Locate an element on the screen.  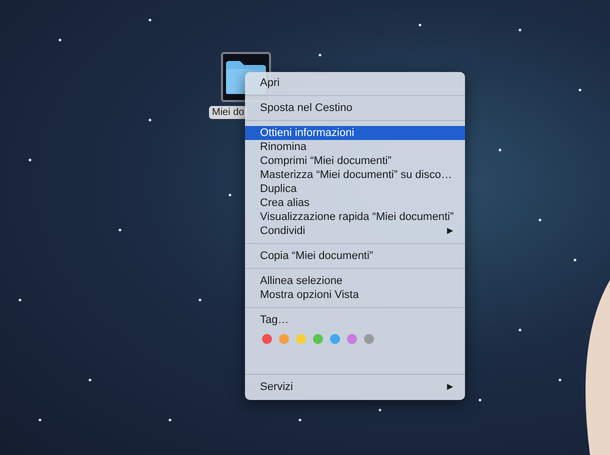
menu-item: Allinea selezione is located at coordinates (355, 281).